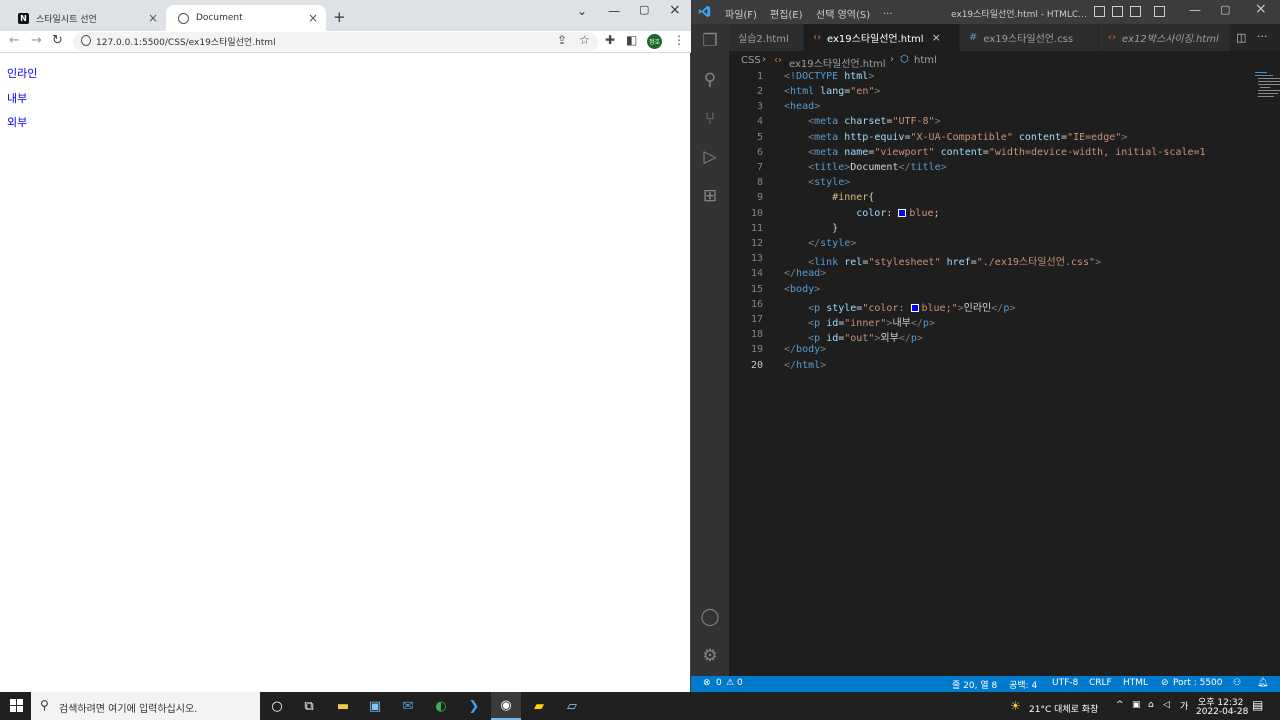  I want to click on warning-icon: ⚠, so click(730, 683).